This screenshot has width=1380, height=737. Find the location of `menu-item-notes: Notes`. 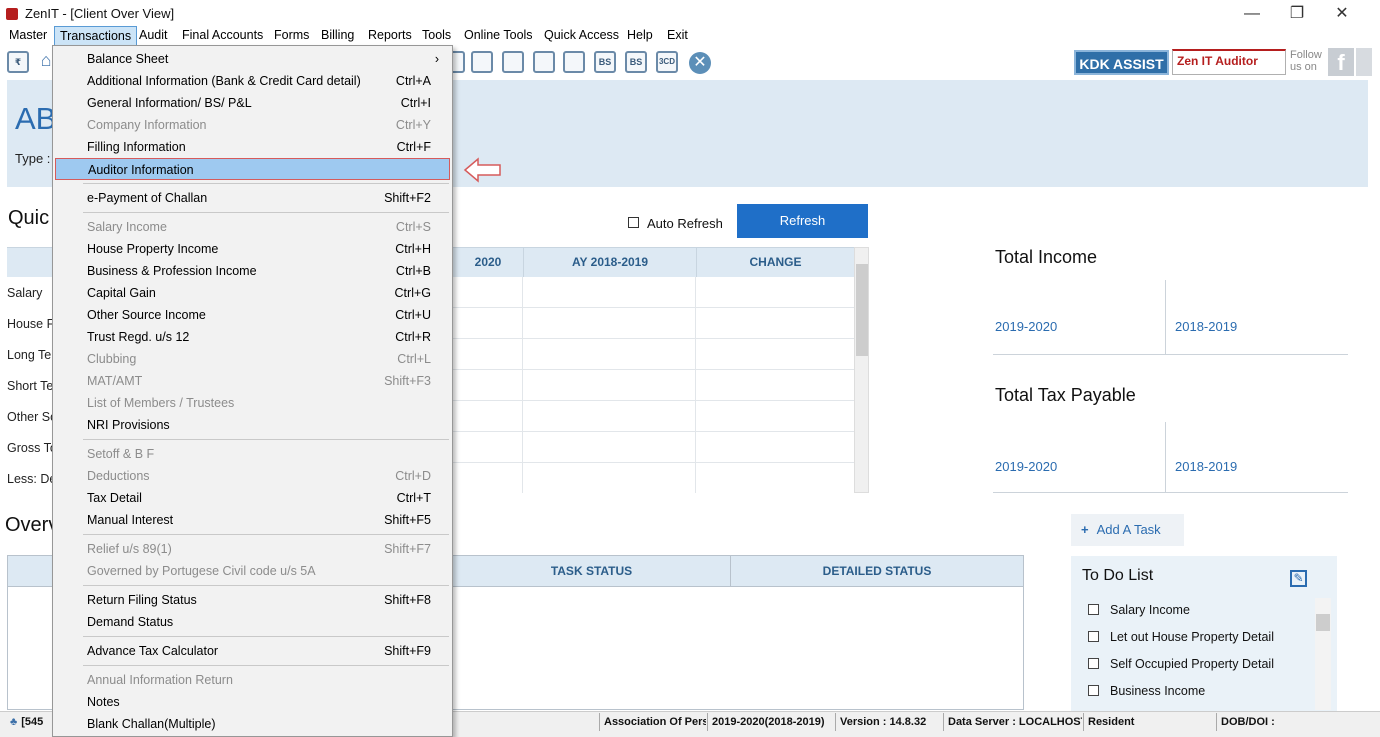

menu-item-notes: Notes is located at coordinates (252, 702).